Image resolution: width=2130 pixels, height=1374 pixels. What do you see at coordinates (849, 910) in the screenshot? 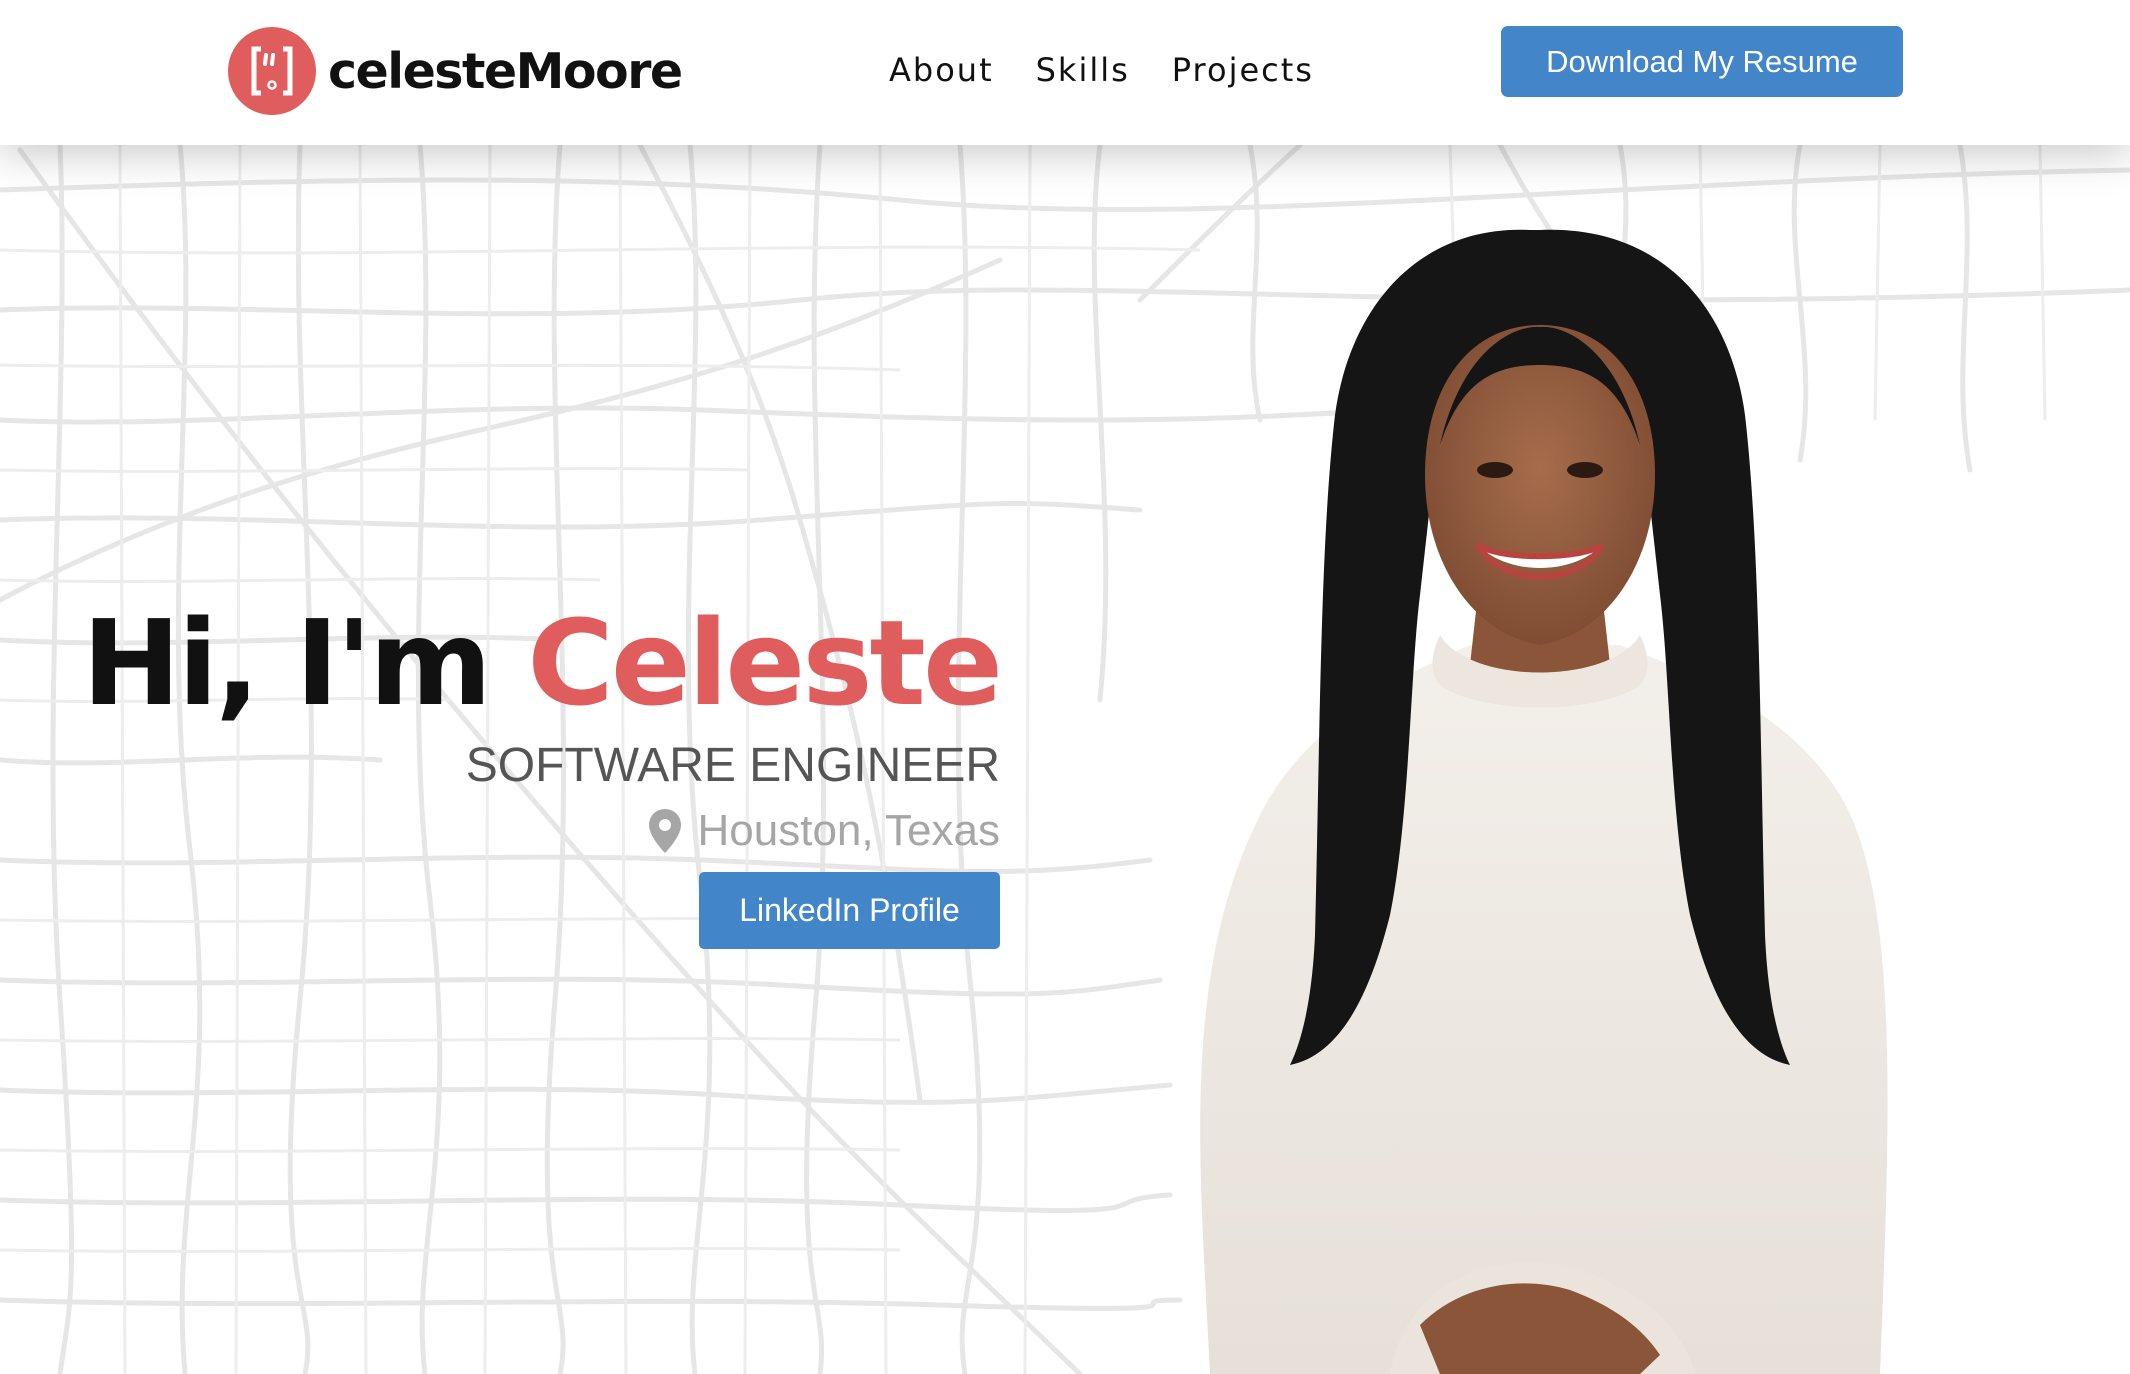
I see `linkedin-profile-button: LinkedIn Profile` at bounding box center [849, 910].